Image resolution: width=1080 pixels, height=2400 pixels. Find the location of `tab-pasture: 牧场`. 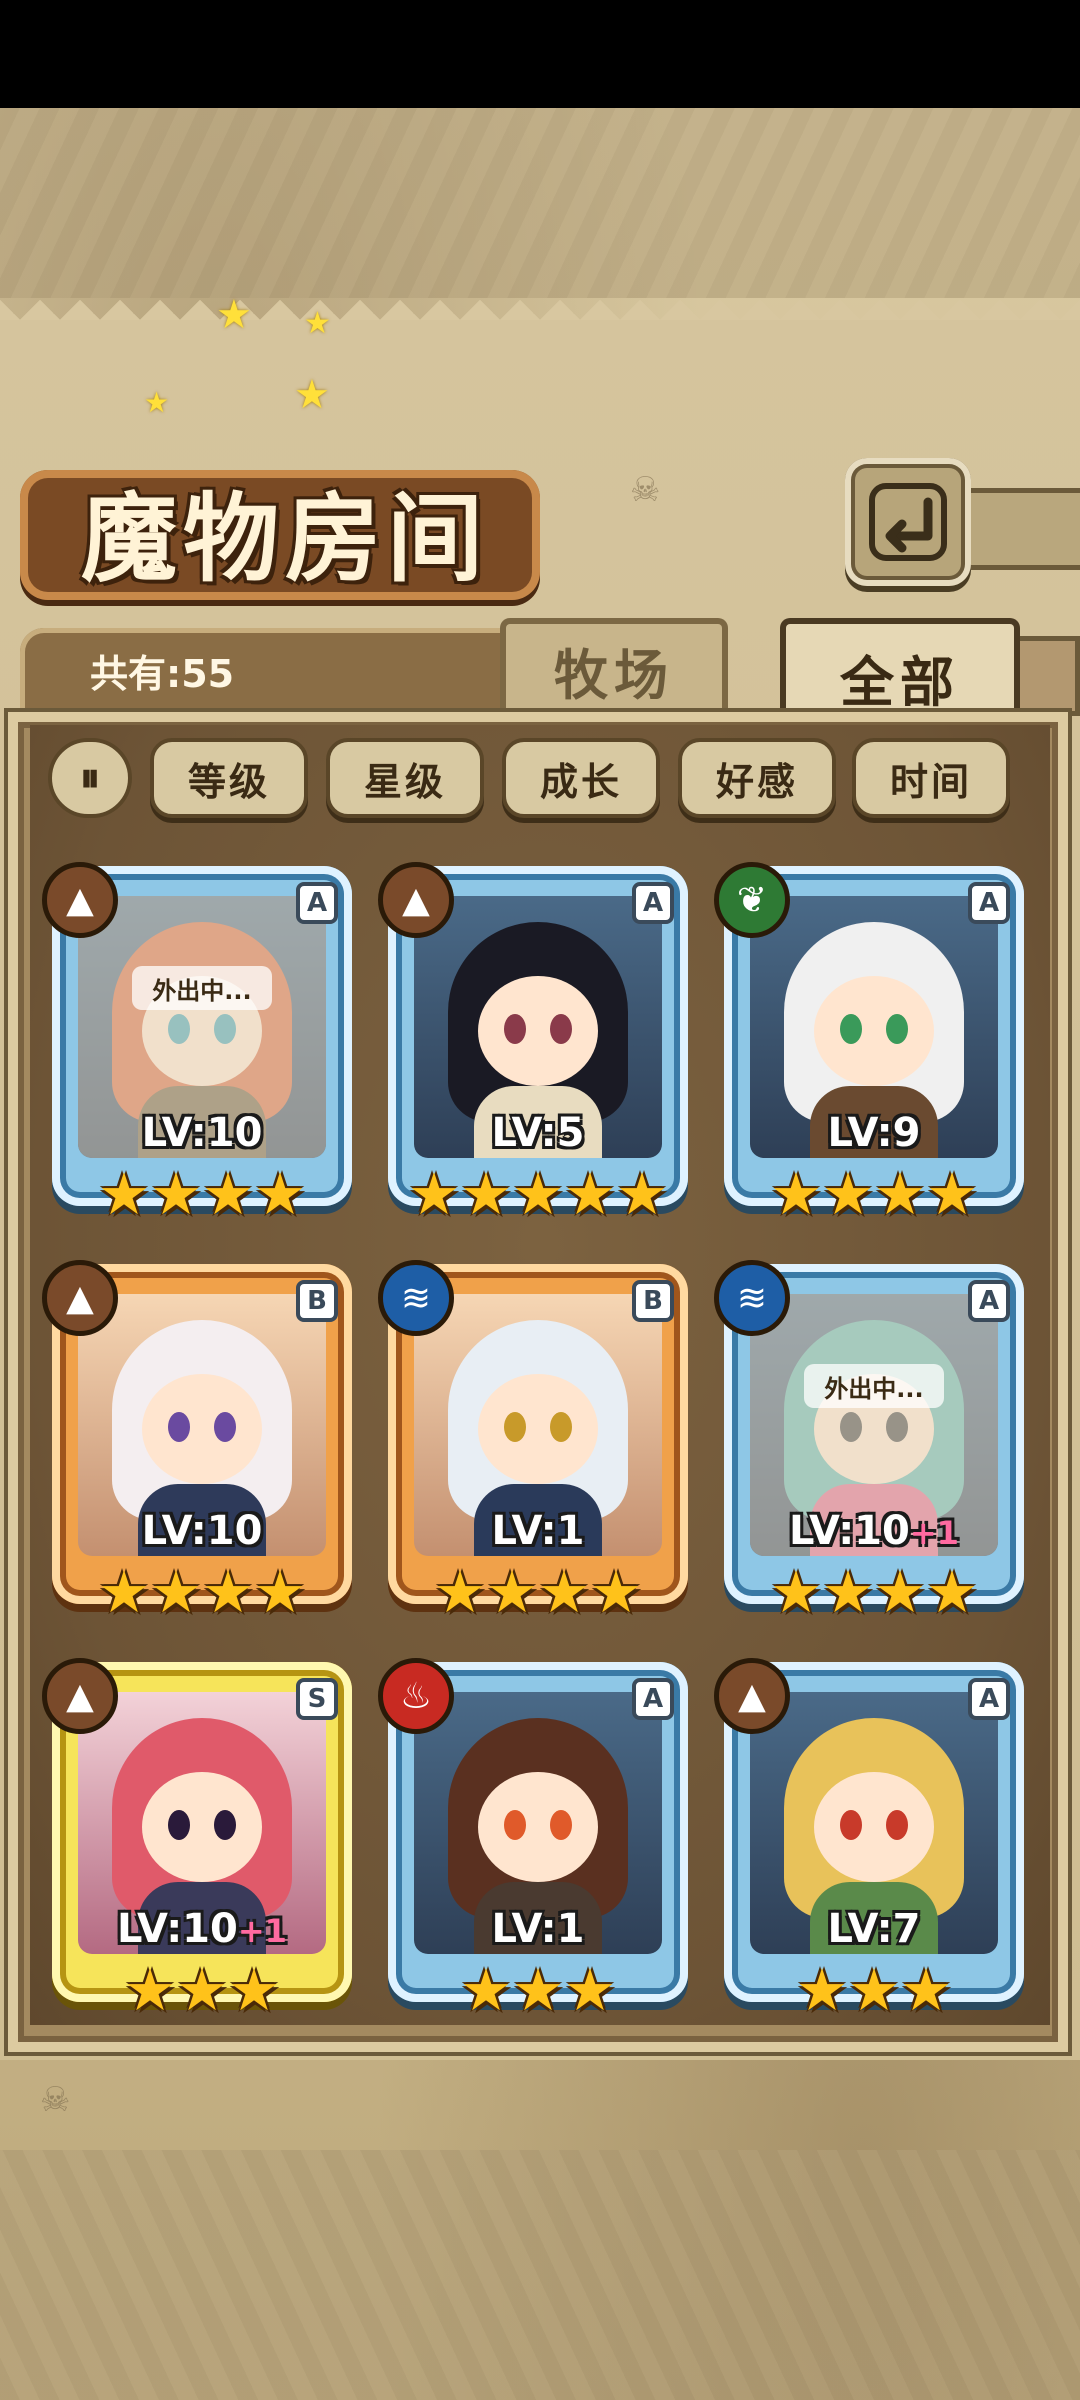

tab-pasture: 牧场 is located at coordinates (614, 667).